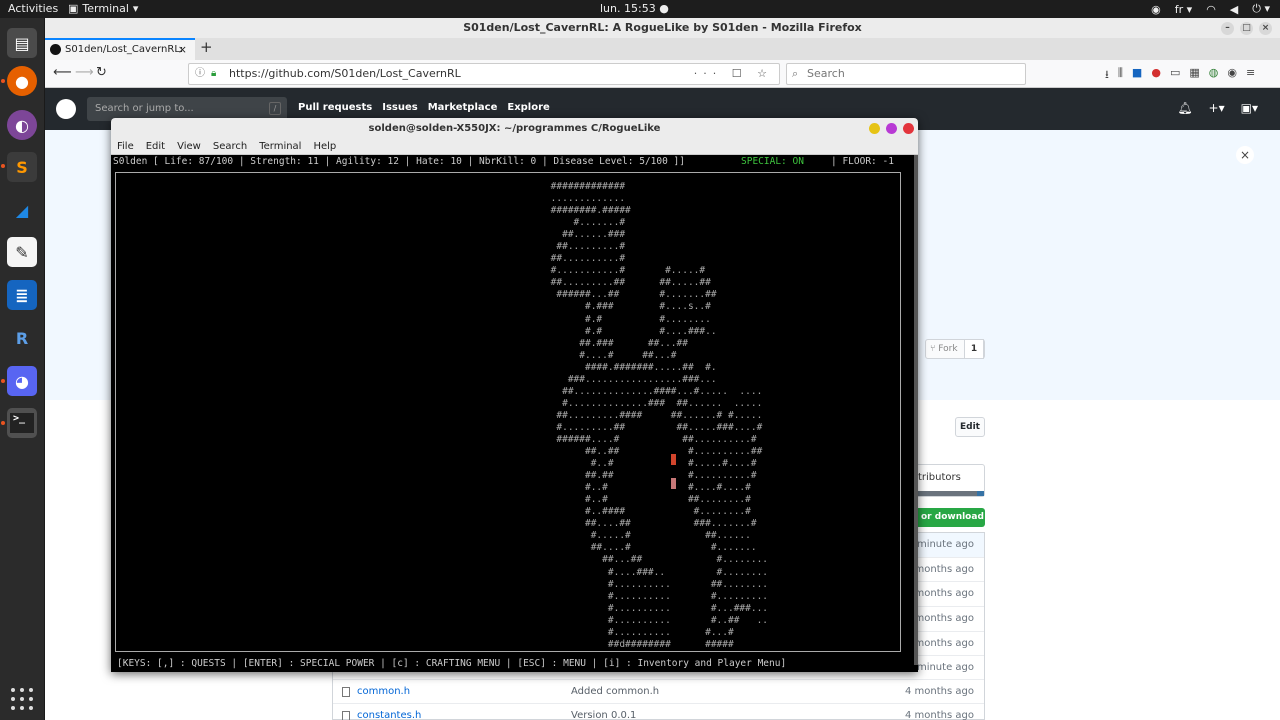  I want to click on tab-bar: S01den/Lost_CavernRL: × +, so click(662, 49).